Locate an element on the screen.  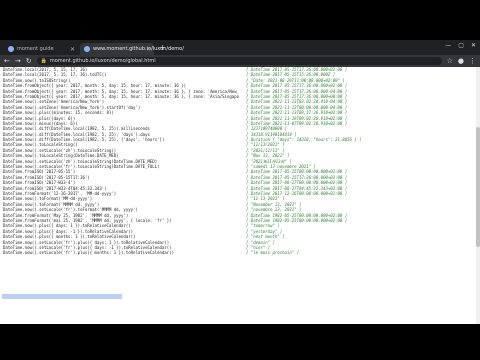
letterbox-top is located at coordinates (240, 20).